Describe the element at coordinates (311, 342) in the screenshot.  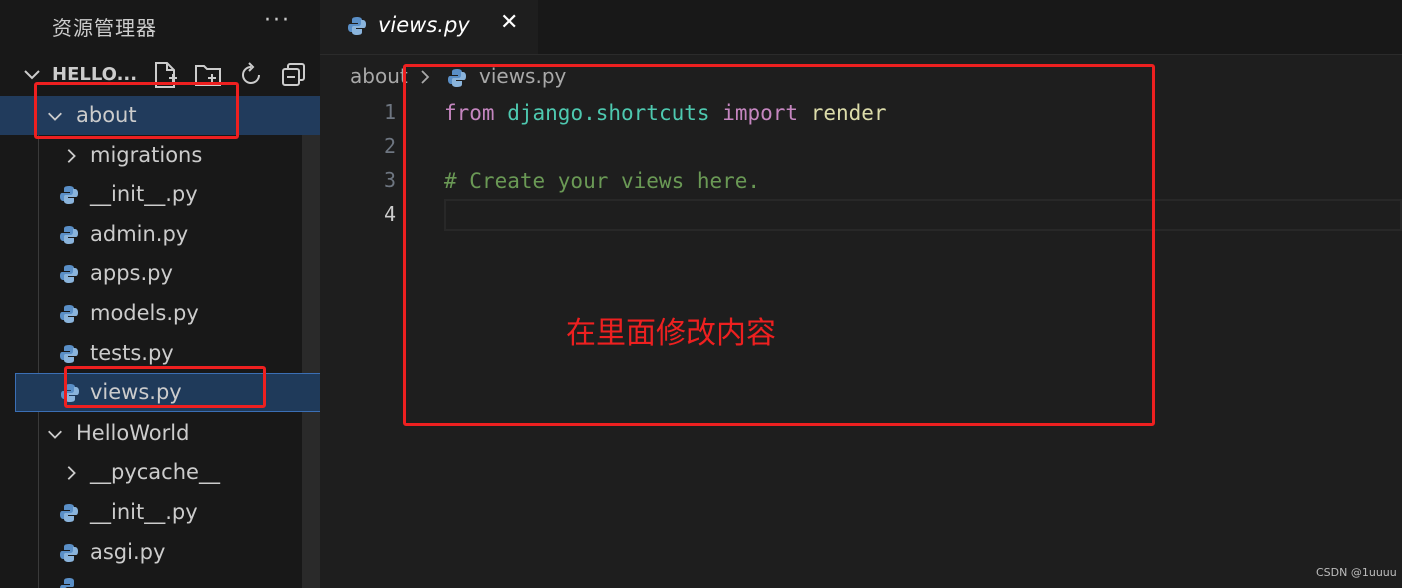
I see `sidebar-scrollbar` at that location.